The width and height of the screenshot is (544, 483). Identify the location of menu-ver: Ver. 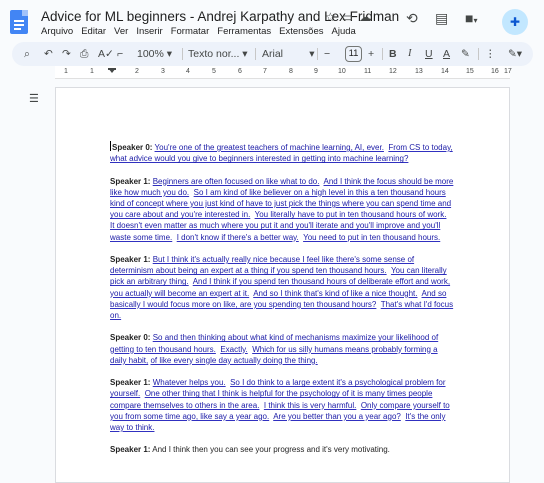
(121, 31).